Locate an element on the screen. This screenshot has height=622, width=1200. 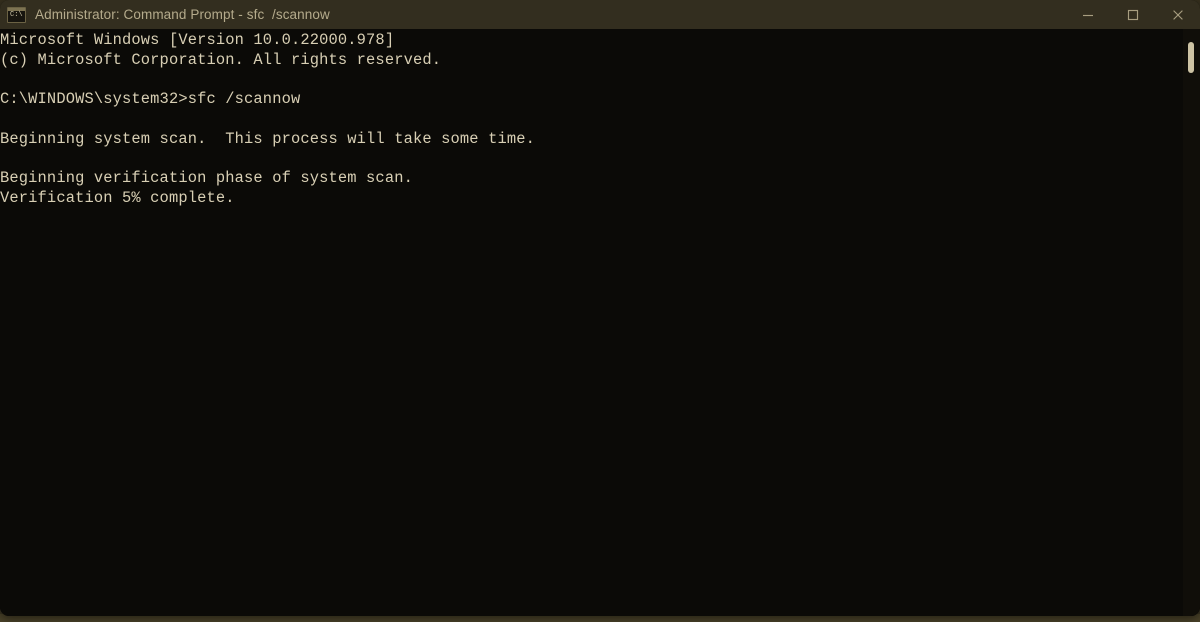
close-button is located at coordinates (1177, 14).